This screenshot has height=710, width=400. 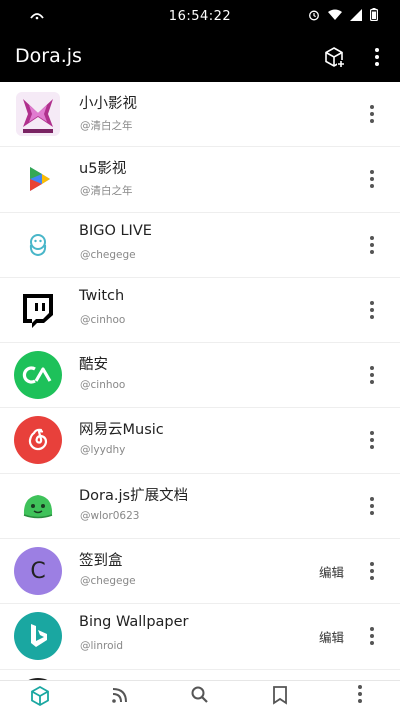 I want to click on wifi-icon, so click(x=335, y=17).